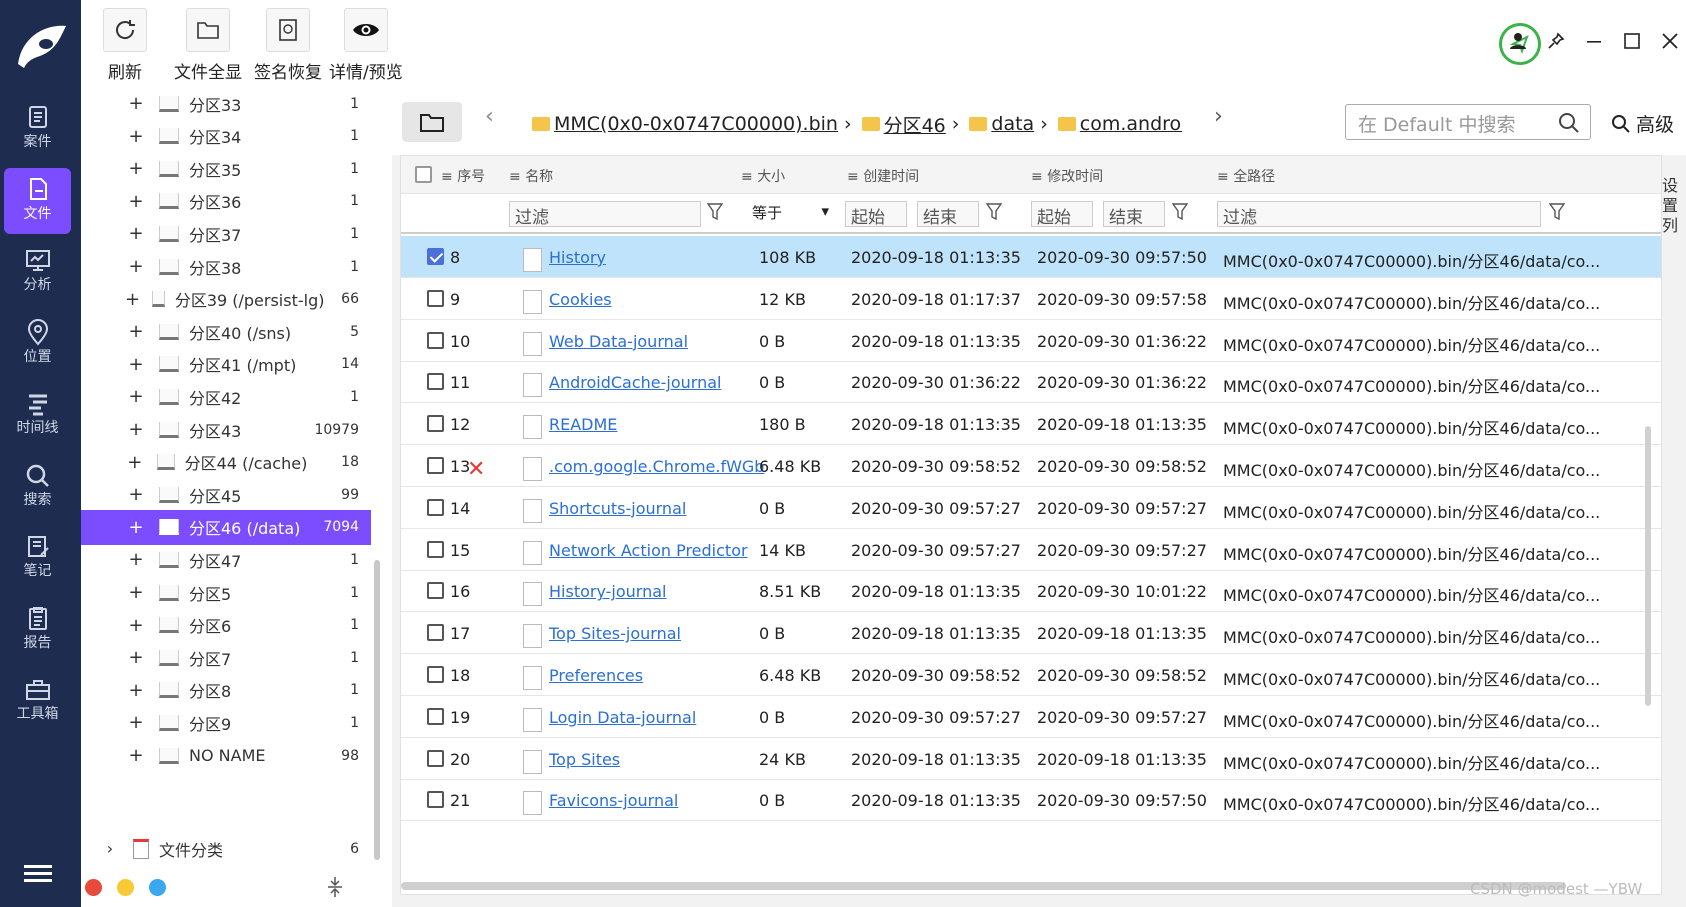 The height and width of the screenshot is (907, 1686). What do you see at coordinates (463, 176) in the screenshot?
I see `col-index: ≡ 序号` at bounding box center [463, 176].